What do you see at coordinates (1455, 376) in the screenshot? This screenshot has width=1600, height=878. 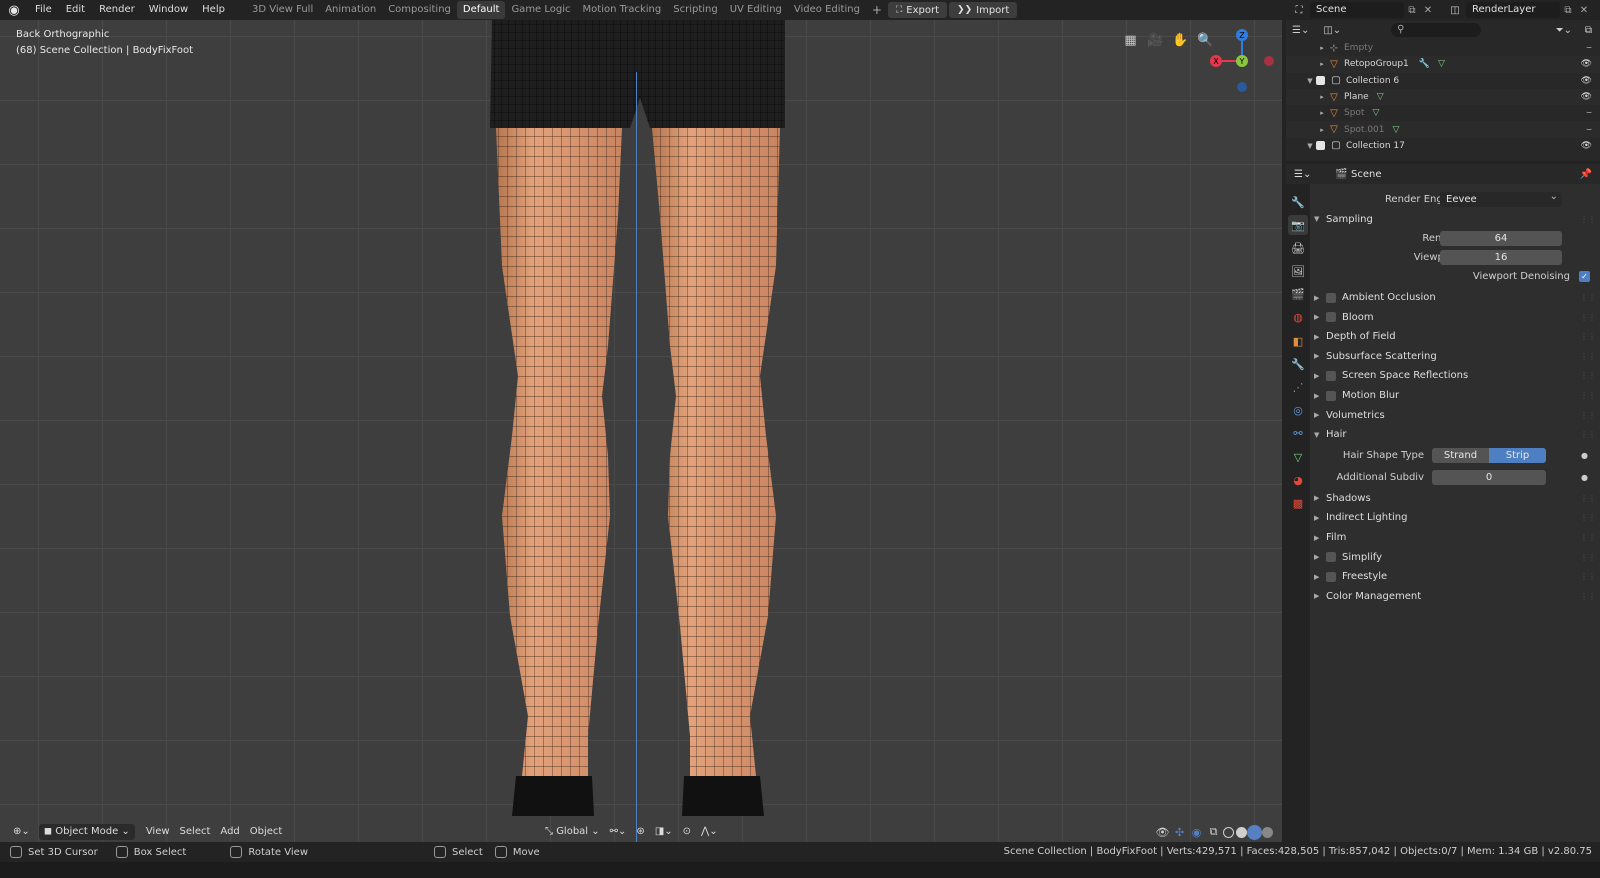 I see `panel-screen-space-reflections: ▶ Screen Space Reflections ⋮⋮` at bounding box center [1455, 376].